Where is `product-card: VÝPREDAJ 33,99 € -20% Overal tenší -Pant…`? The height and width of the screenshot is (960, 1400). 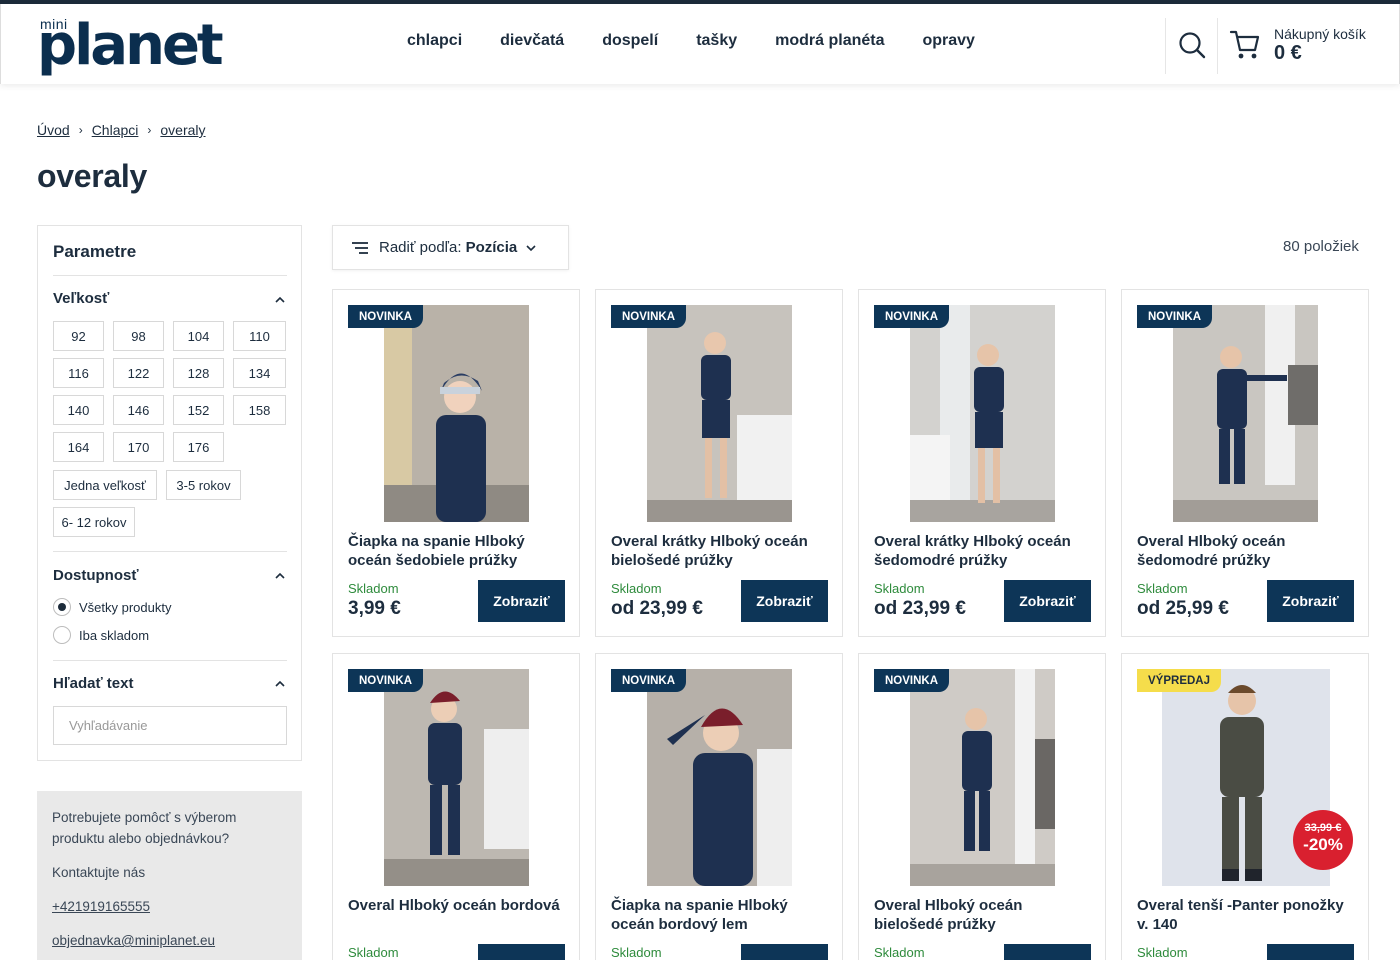
product-card: VÝPREDAJ 33,99 € -20% Overal tenší -Pant… is located at coordinates (1245, 806).